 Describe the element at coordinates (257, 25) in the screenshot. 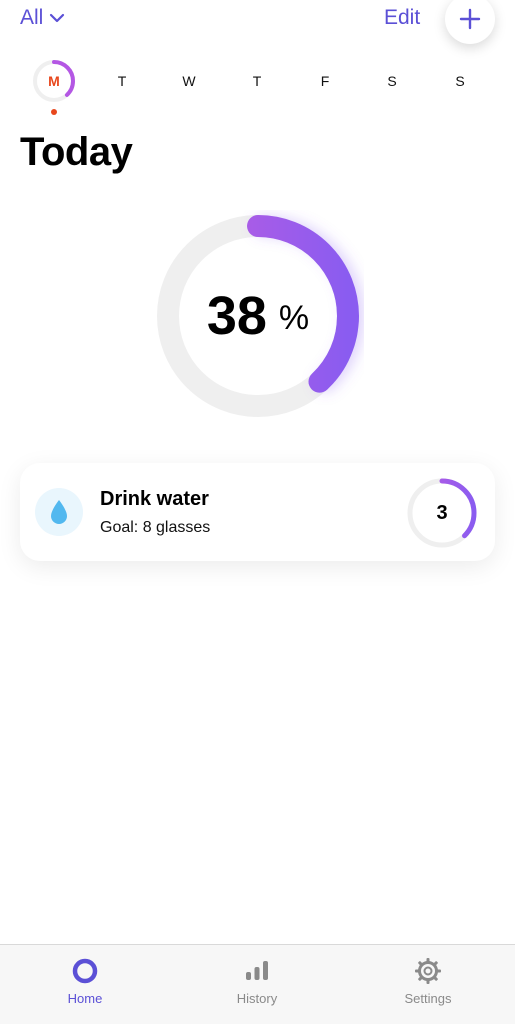

I see `top-bar: All Edit` at that location.